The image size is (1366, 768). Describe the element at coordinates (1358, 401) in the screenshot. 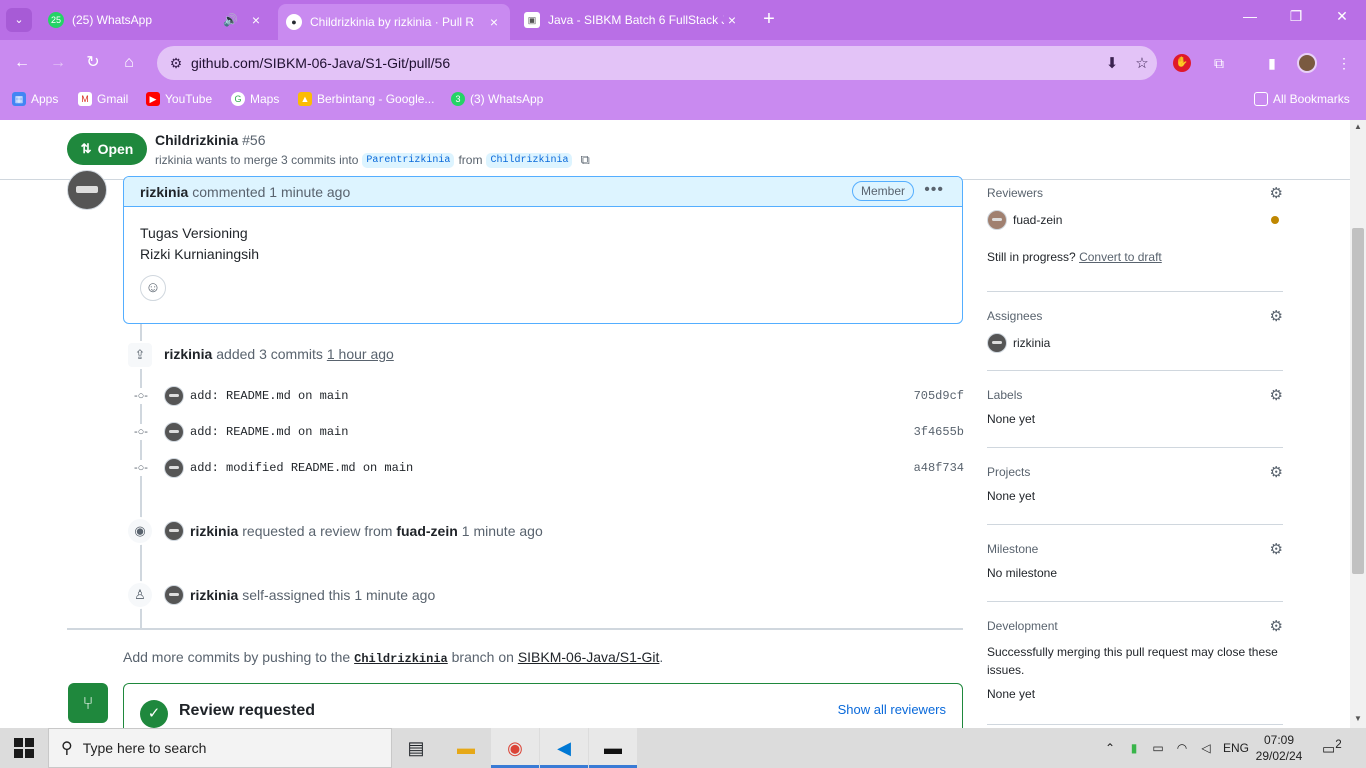

I see `scrollbar-thumb` at that location.